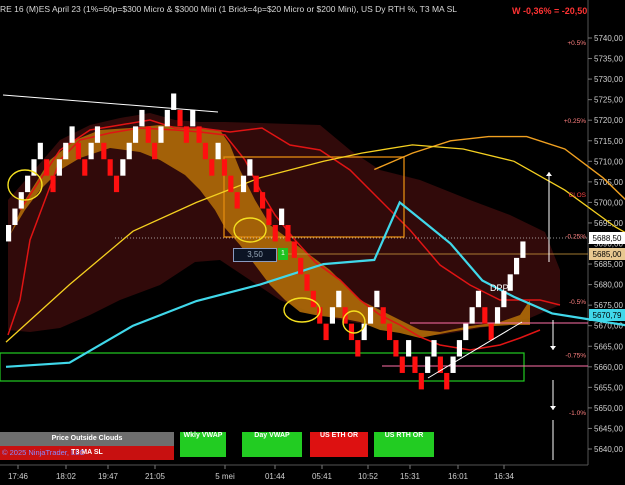 The image size is (625, 485). I want to click on up-arrow-head, so click(549, 174).